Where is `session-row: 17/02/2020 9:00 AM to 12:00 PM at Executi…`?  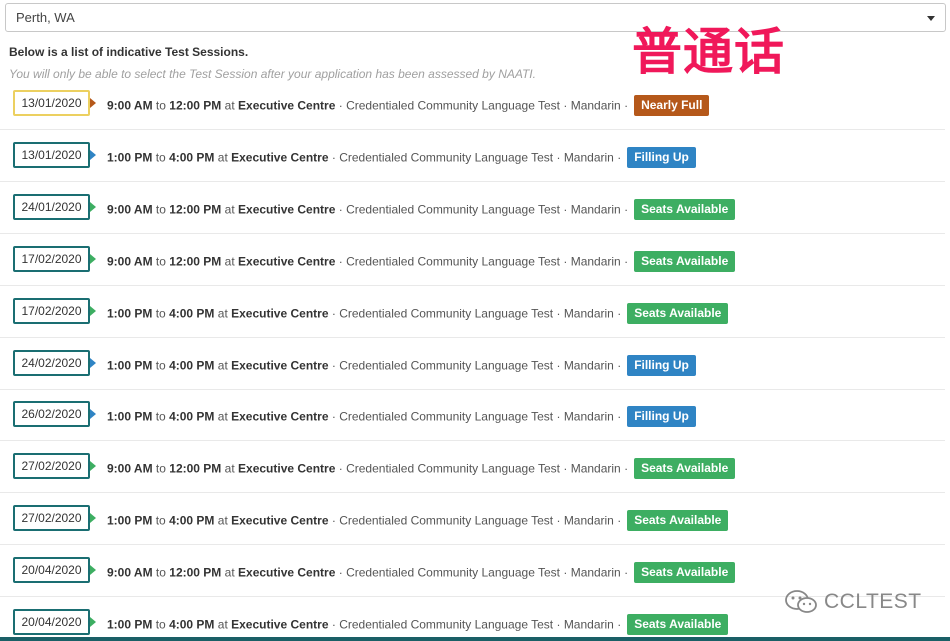 session-row: 17/02/2020 9:00 AM to 12:00 PM at Executi… is located at coordinates (472, 260).